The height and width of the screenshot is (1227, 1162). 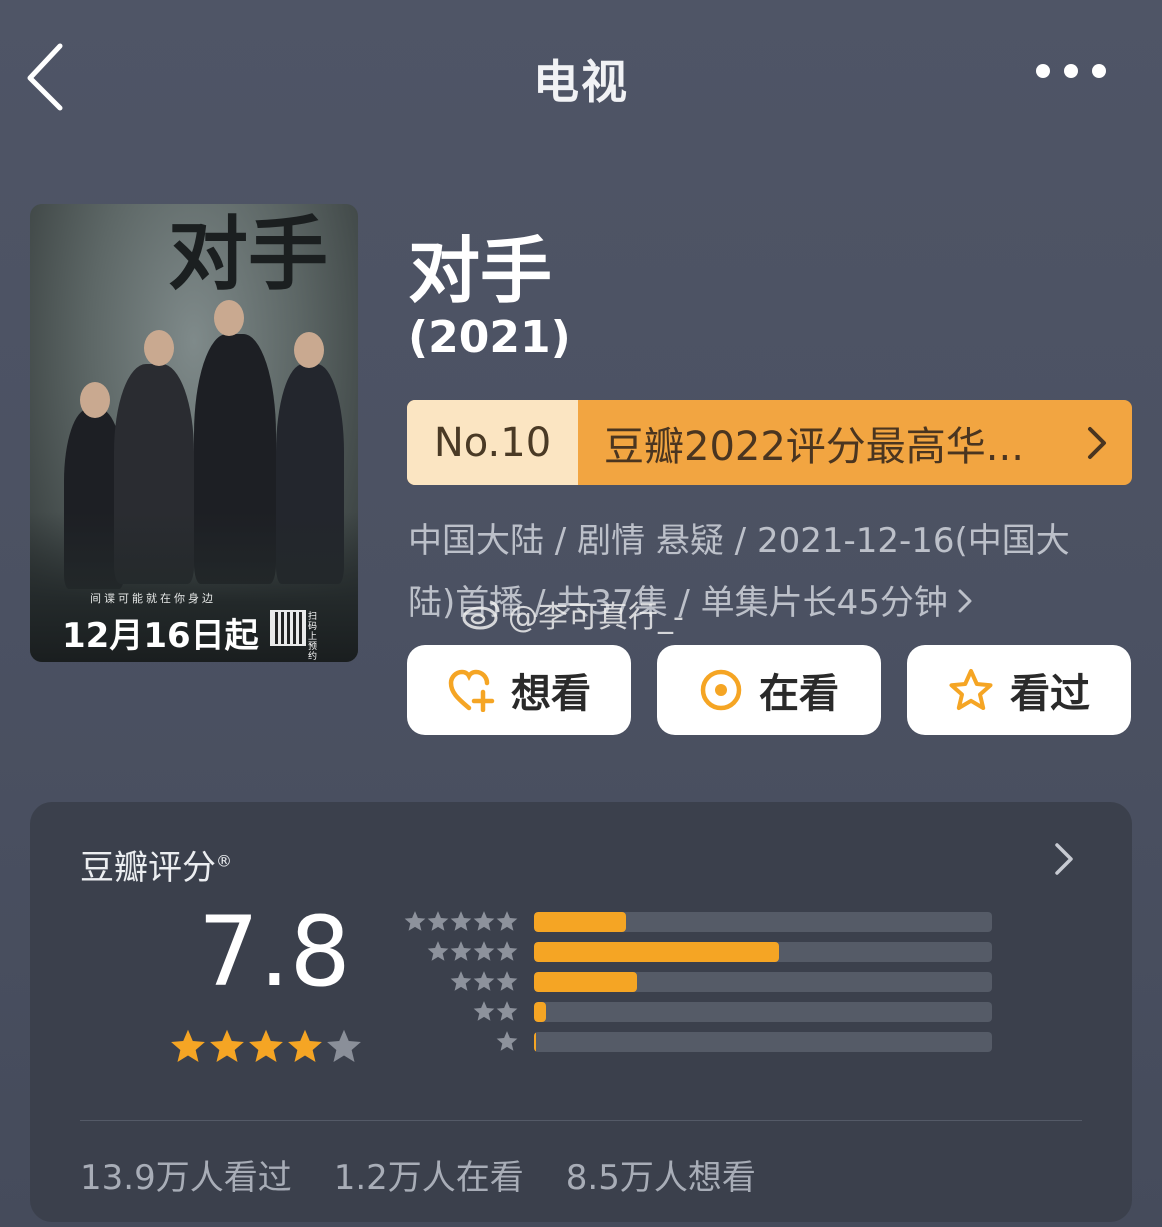 I want to click on poster-qr-label: 扫码上预约, so click(x=313, y=637).